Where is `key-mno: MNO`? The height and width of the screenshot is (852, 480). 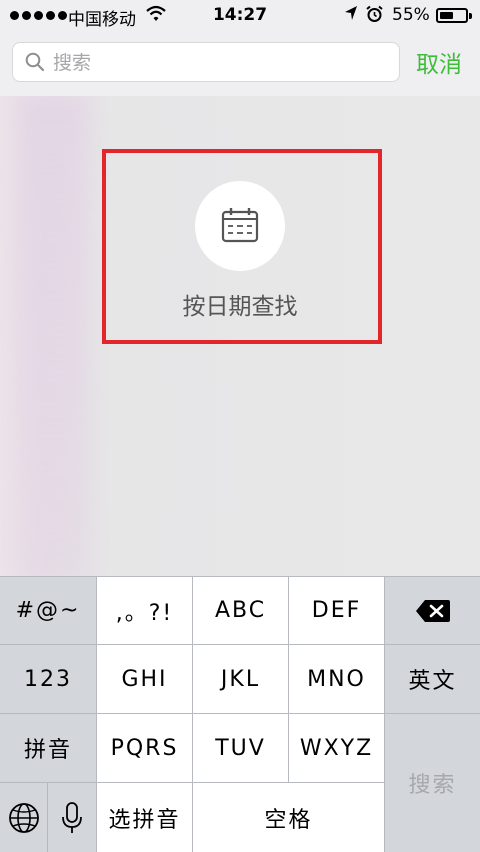 key-mno: MNO is located at coordinates (336, 679).